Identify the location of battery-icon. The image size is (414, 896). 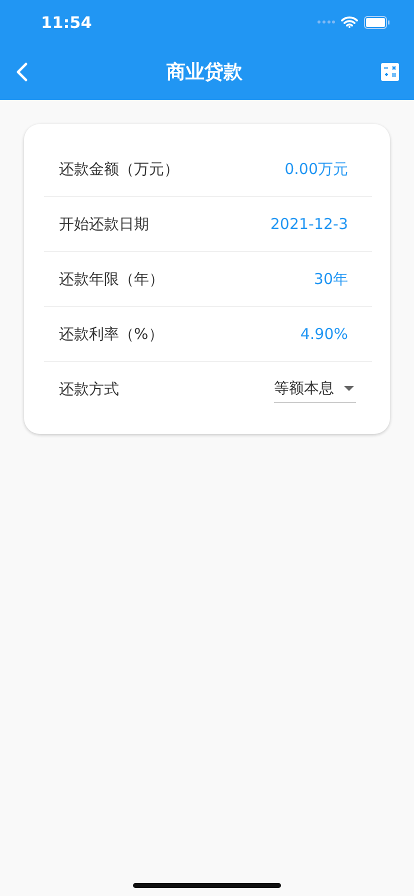
(377, 22).